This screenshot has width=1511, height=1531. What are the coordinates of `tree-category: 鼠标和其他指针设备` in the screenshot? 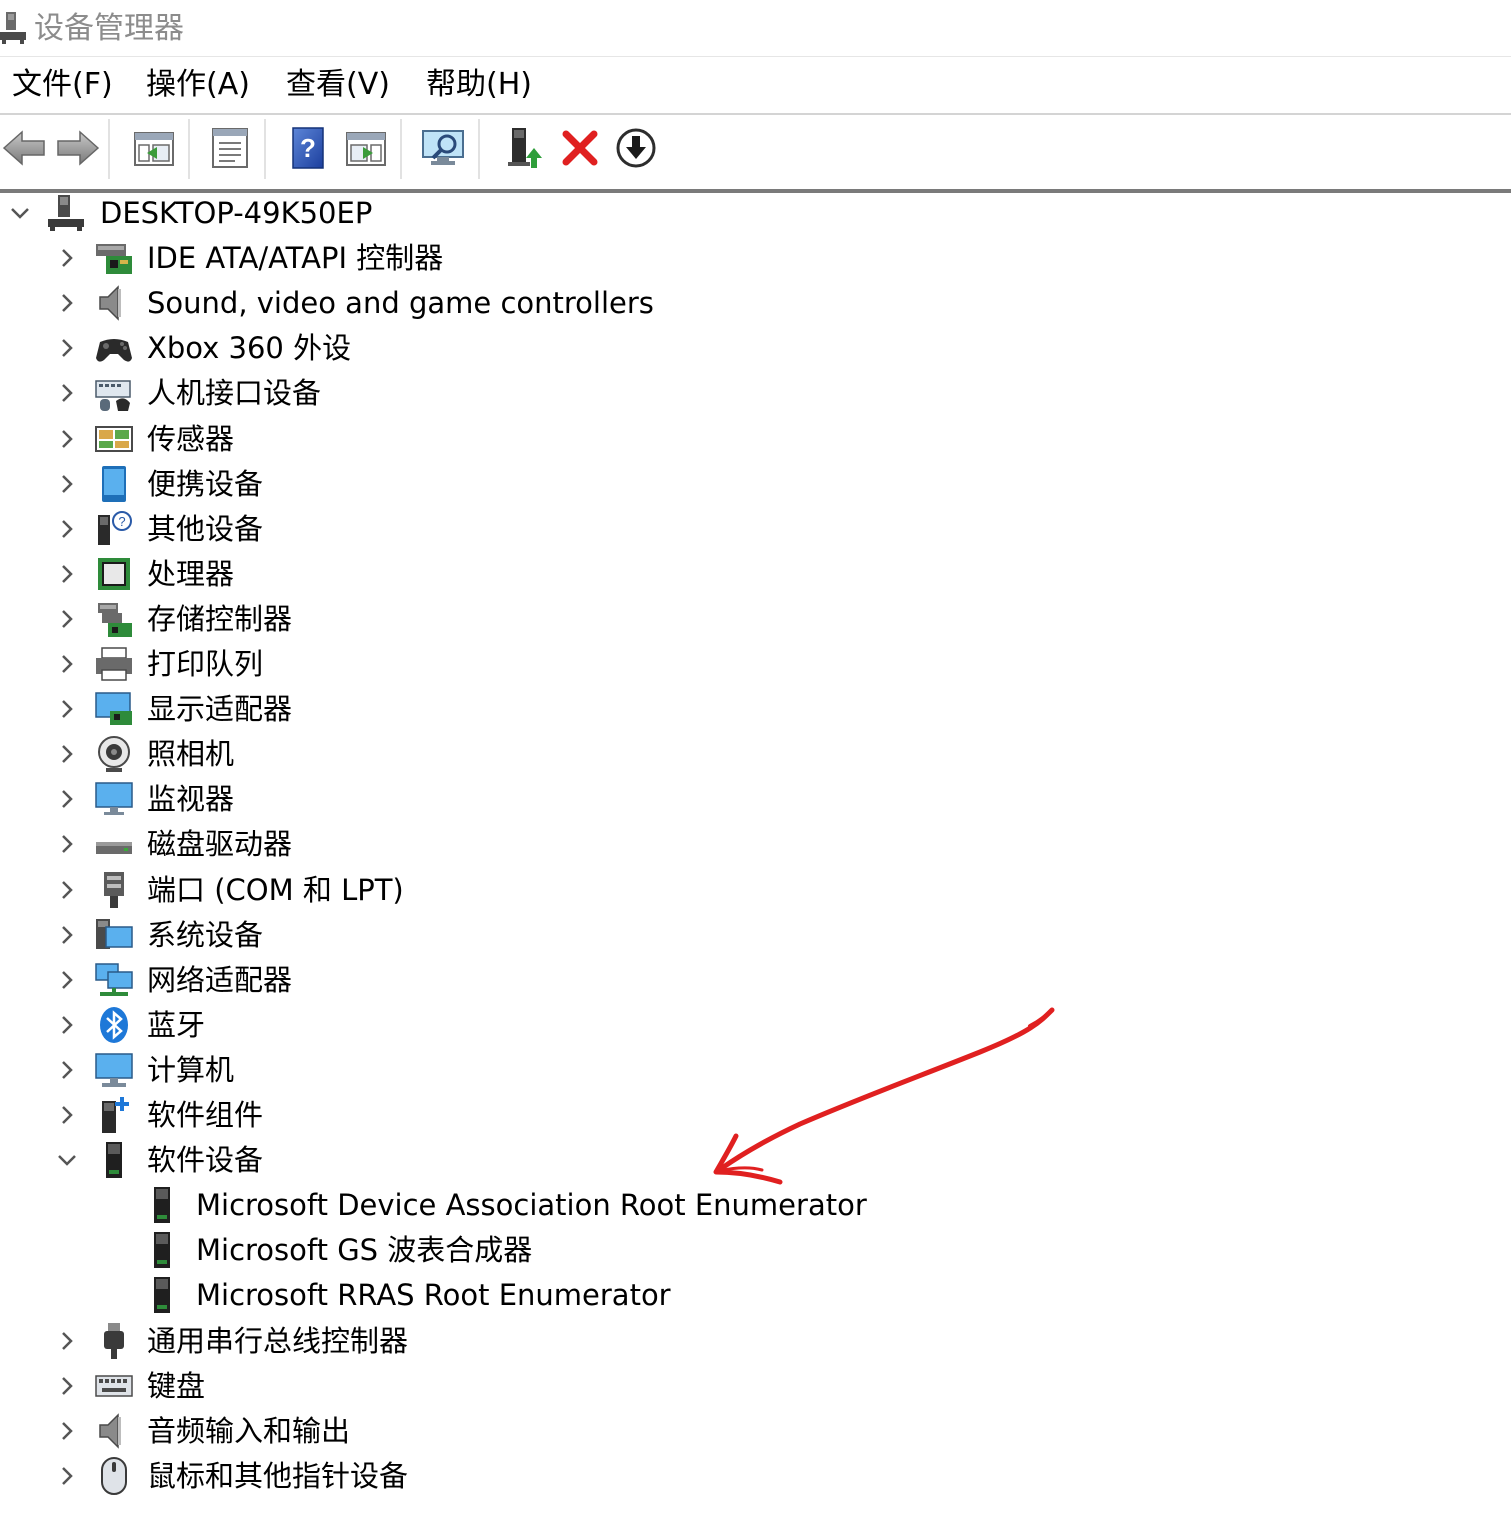 It's located at (755, 1476).